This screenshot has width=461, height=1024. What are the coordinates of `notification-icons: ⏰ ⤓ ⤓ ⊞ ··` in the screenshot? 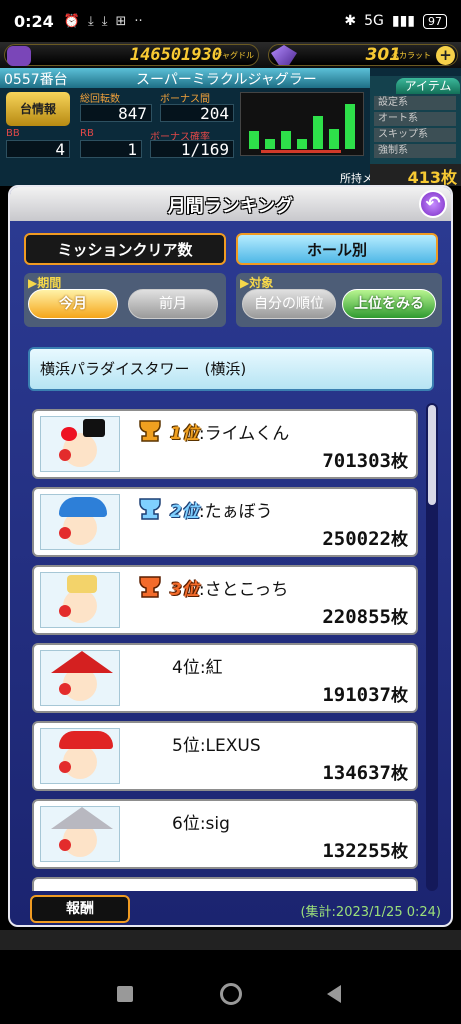 It's located at (103, 21).